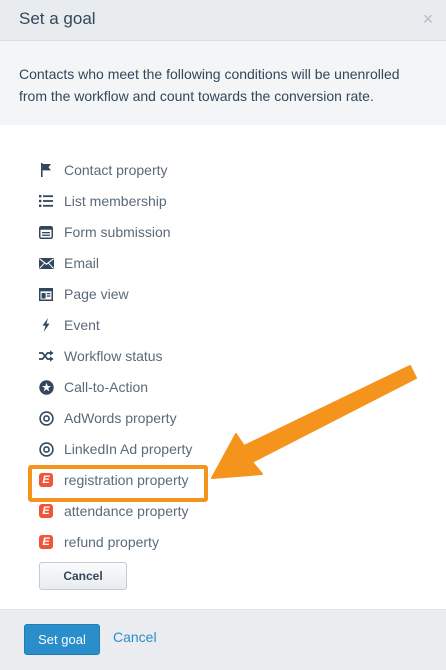 This screenshot has width=446, height=670. What do you see at coordinates (82, 325) in the screenshot?
I see `option-label: Event` at bounding box center [82, 325].